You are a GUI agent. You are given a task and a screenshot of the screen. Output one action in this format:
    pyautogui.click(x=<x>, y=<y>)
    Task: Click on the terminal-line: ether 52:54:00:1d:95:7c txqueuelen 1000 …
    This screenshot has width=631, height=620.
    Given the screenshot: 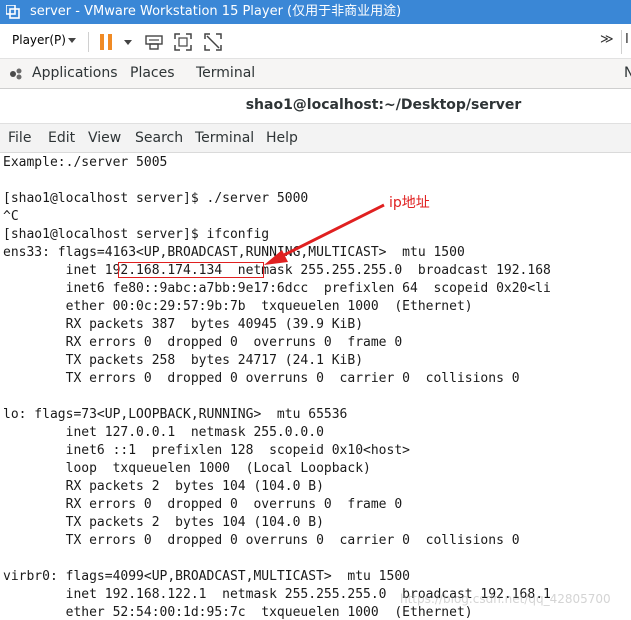 What is the action you would take?
    pyautogui.click(x=238, y=612)
    